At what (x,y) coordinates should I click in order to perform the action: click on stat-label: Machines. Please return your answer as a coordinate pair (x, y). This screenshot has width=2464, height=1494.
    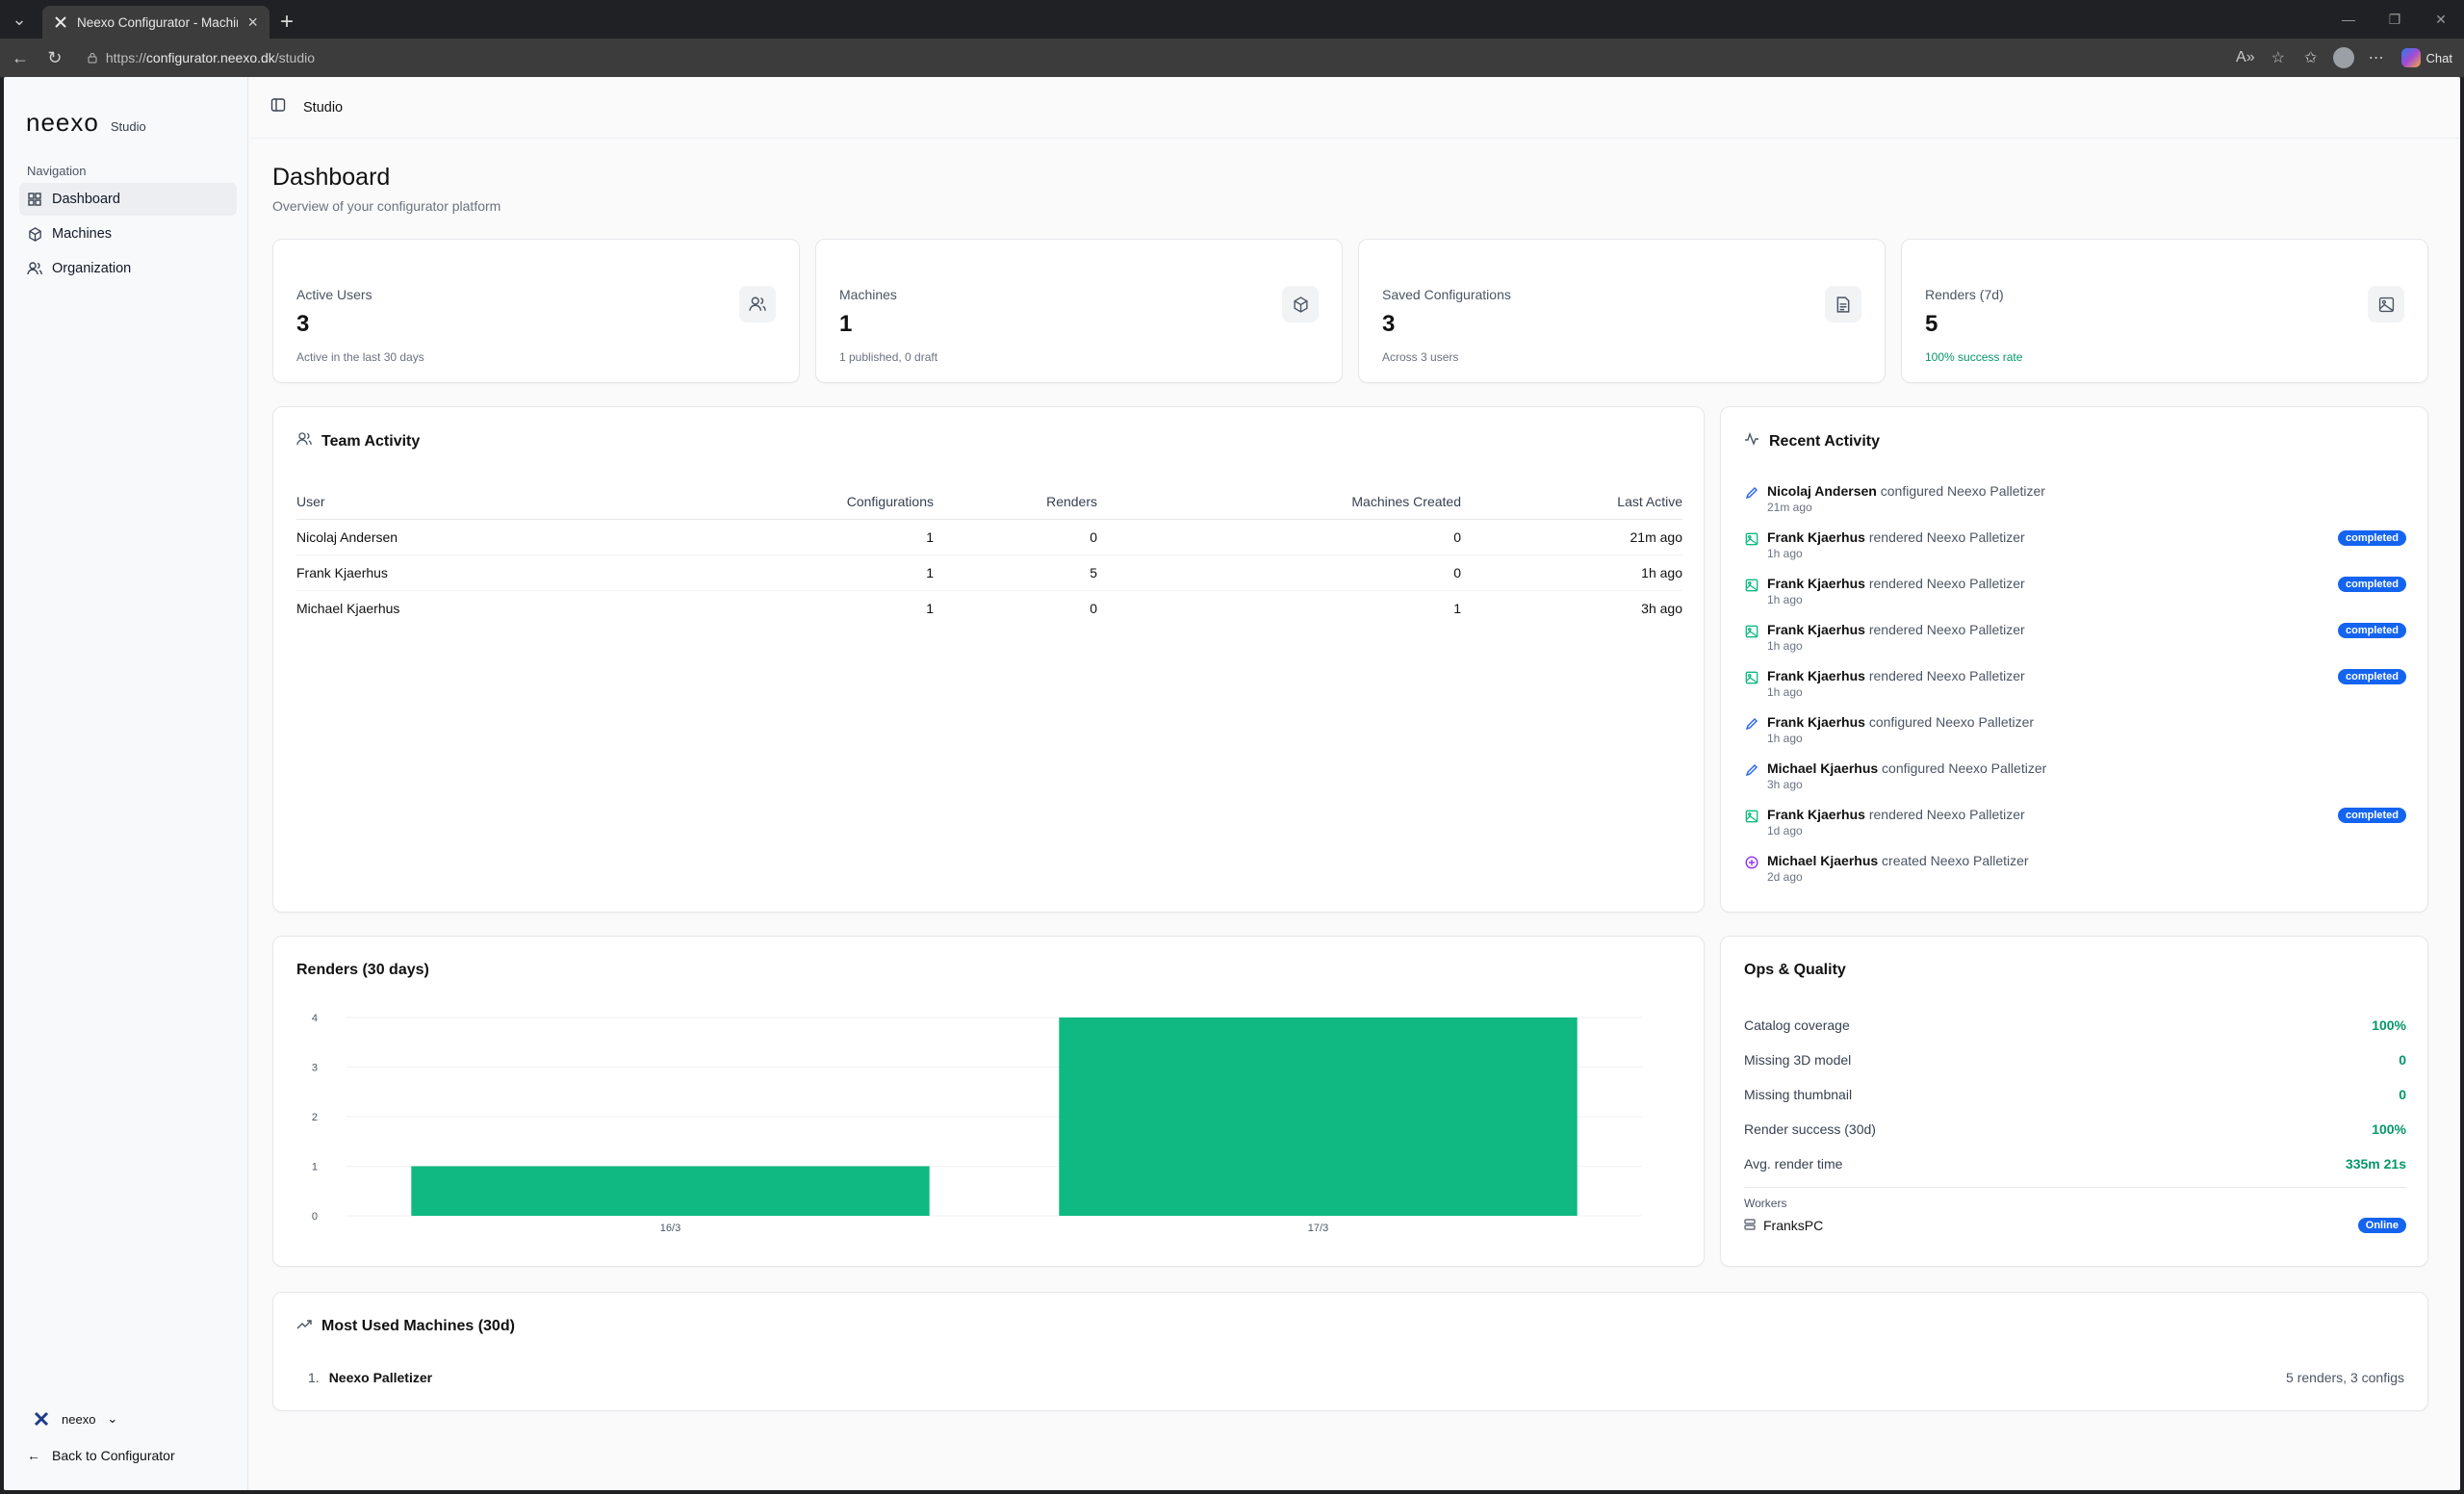
    Looking at the image, I should click on (868, 294).